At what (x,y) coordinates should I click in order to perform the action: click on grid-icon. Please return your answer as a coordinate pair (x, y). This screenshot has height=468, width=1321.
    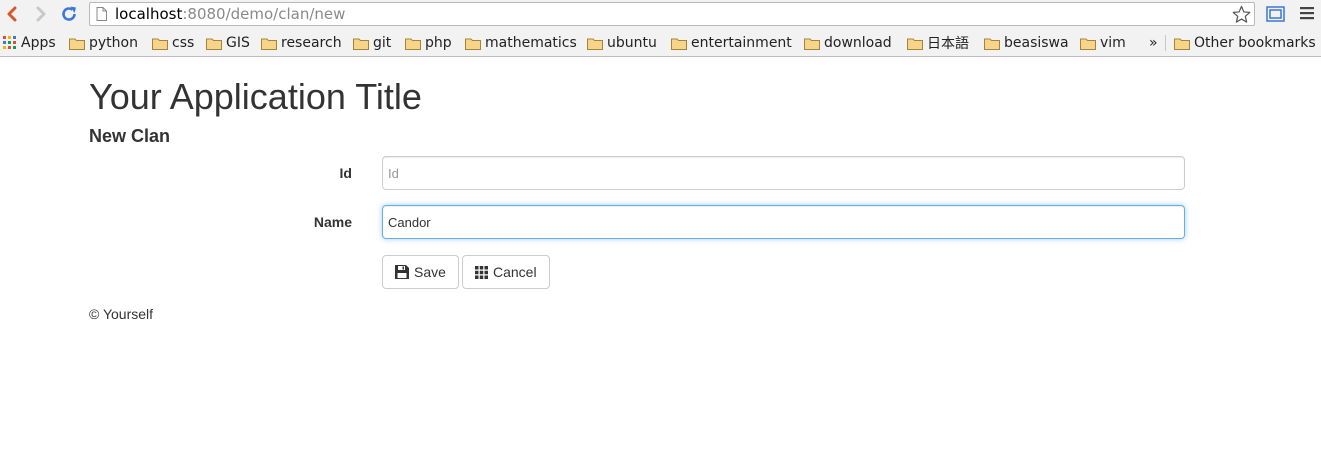
    Looking at the image, I should click on (481, 272).